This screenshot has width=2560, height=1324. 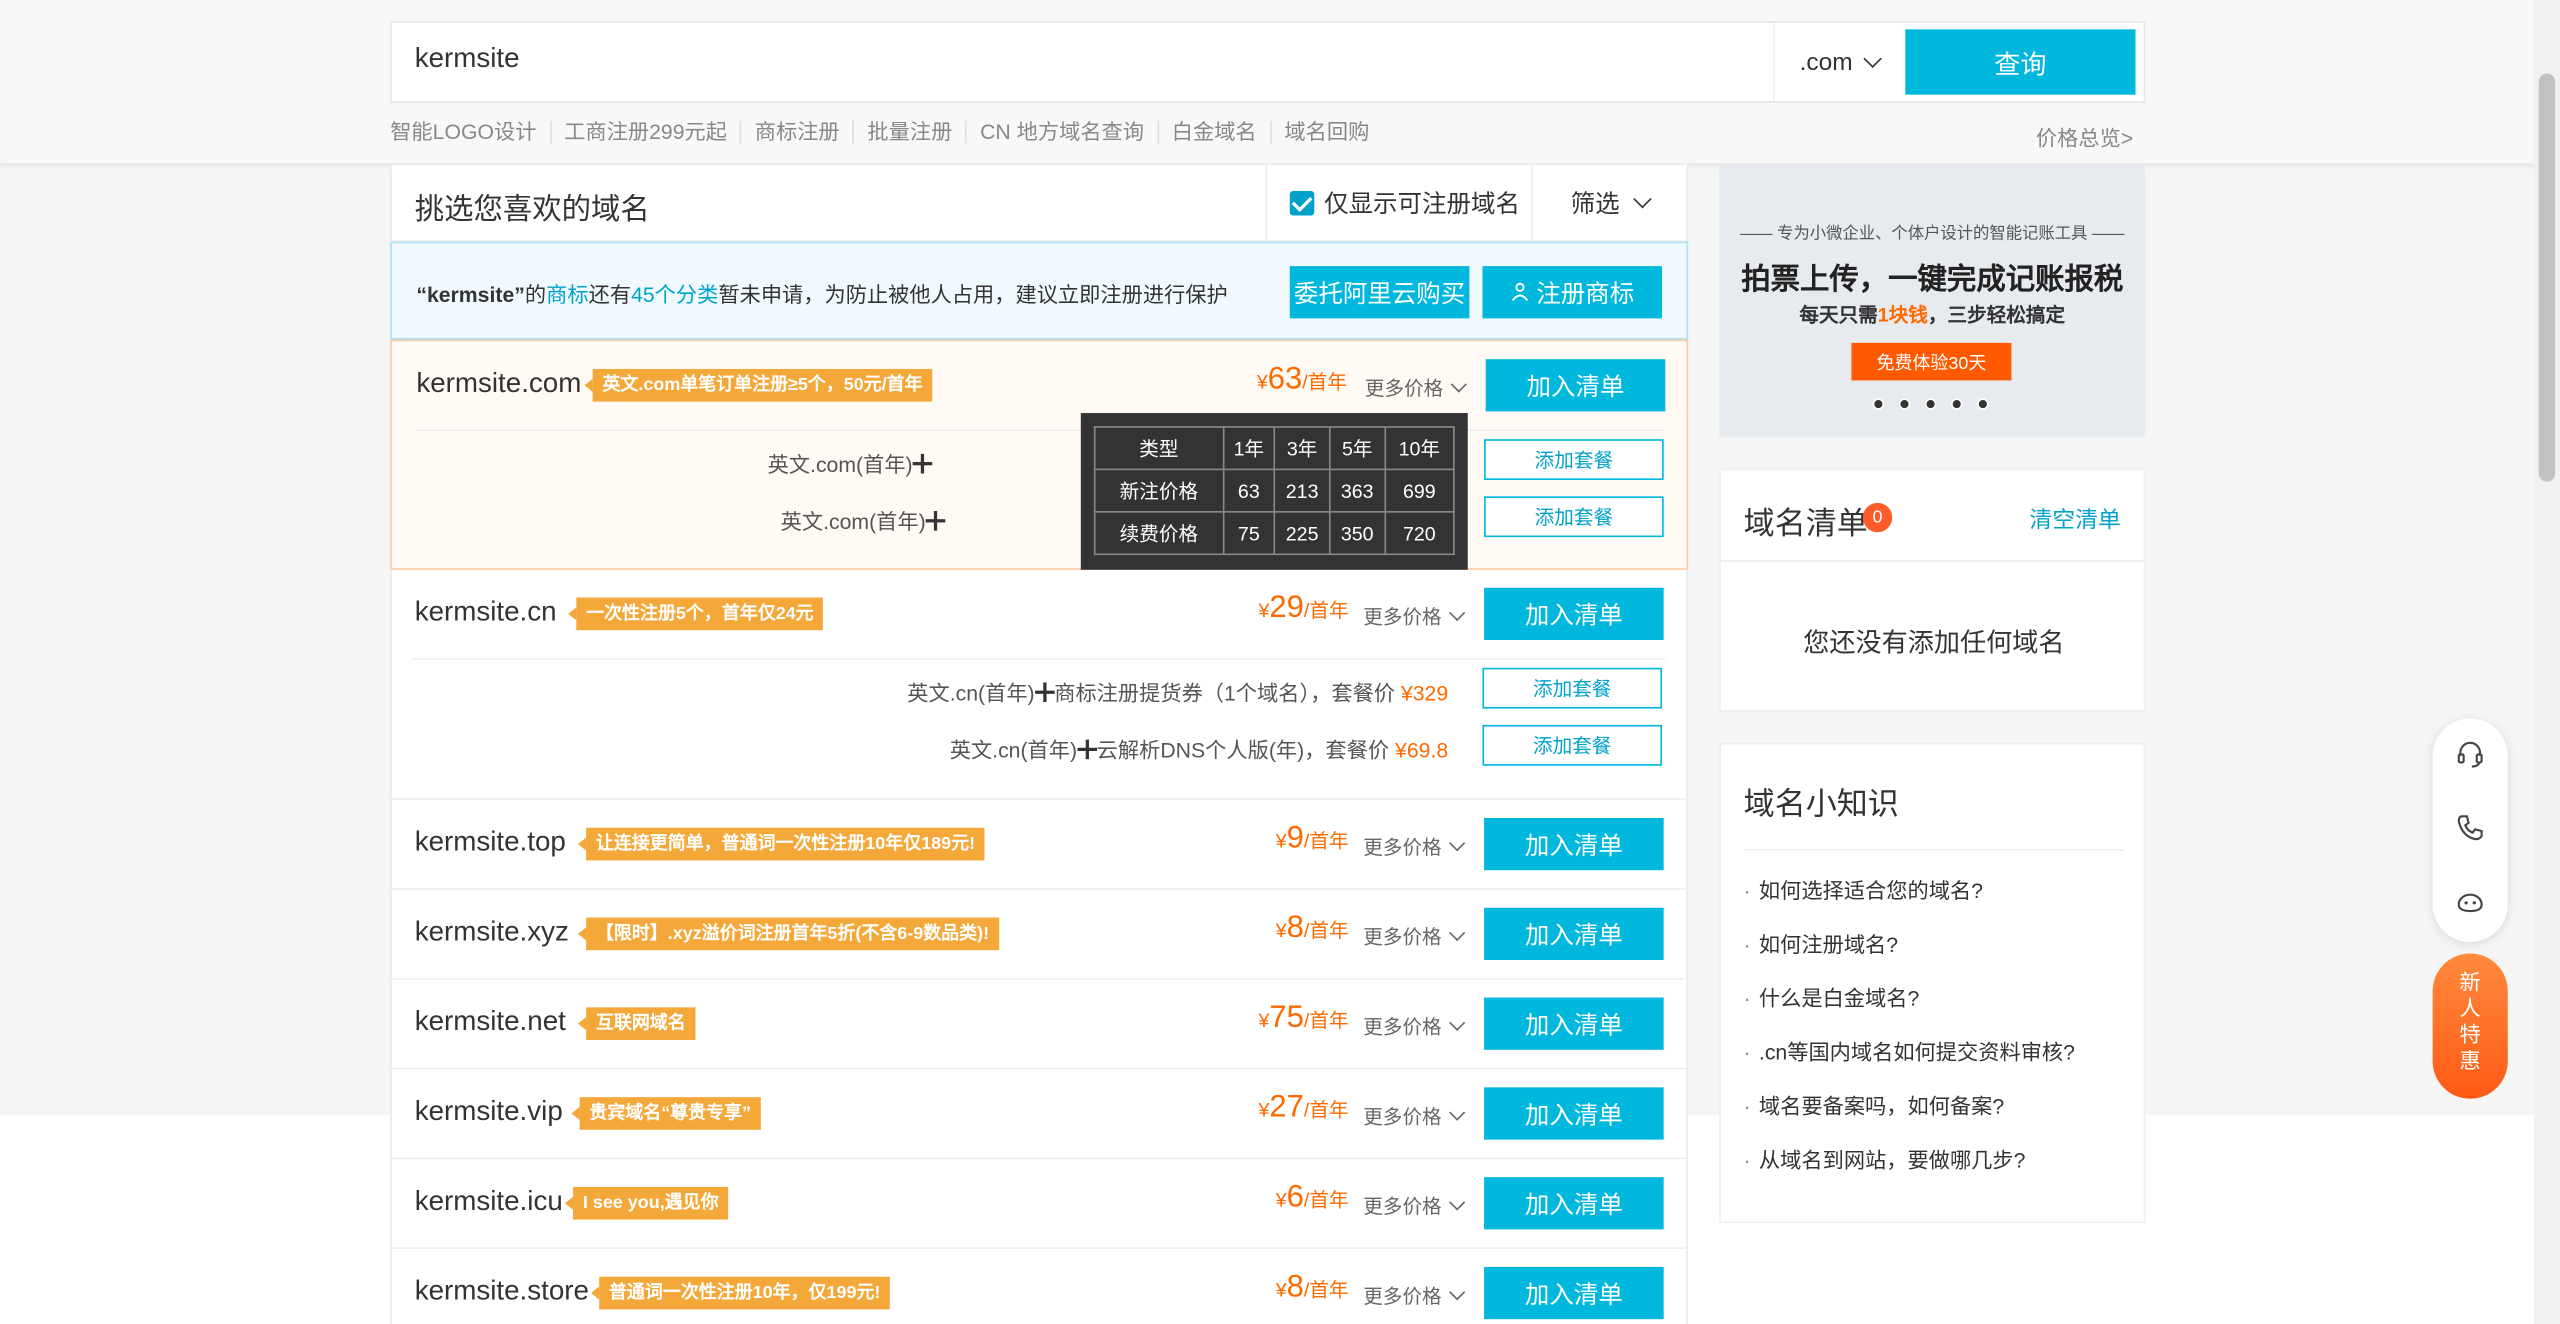 I want to click on quick-link-cn-local: CN 地方域名查询, so click(x=1061, y=132).